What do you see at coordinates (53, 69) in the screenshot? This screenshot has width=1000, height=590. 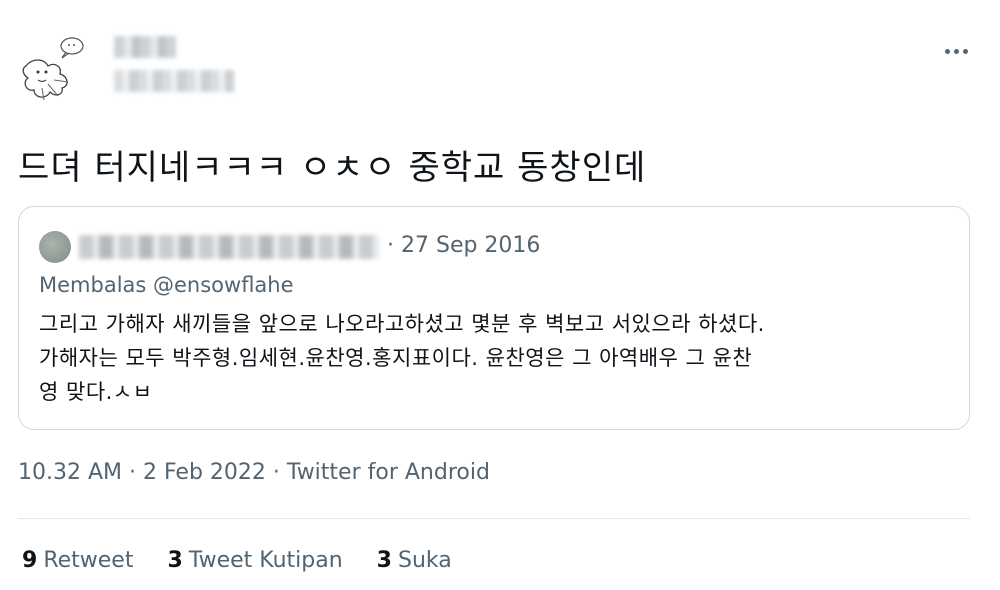 I see `sketch-avatar-icon` at bounding box center [53, 69].